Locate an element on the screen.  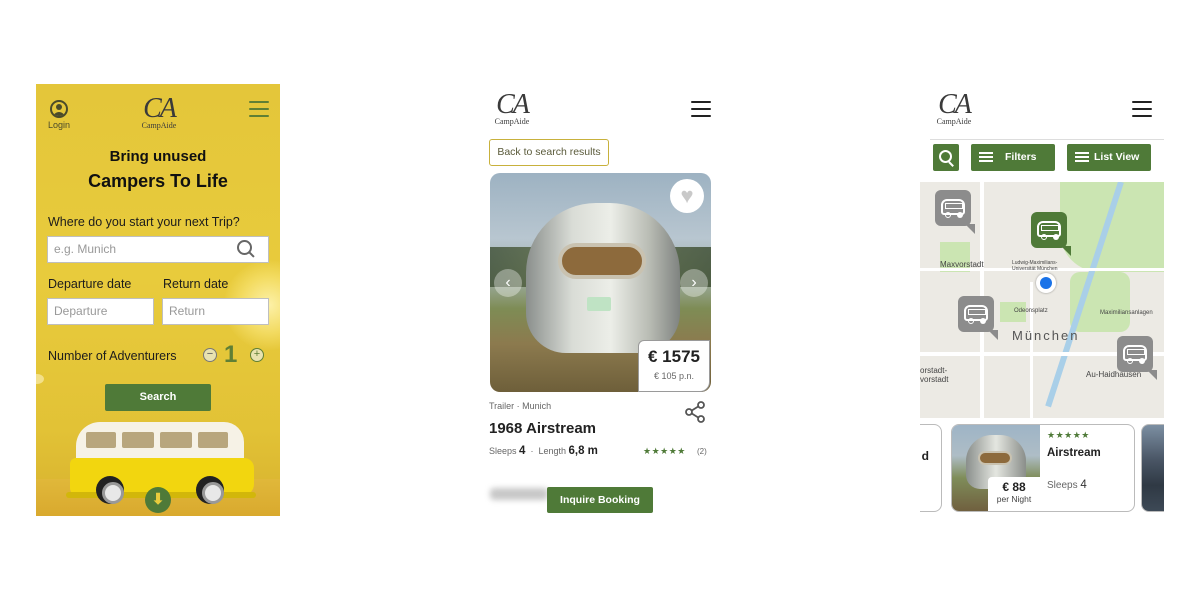
next-photo-arrow-icon: › is located at coordinates (694, 283).